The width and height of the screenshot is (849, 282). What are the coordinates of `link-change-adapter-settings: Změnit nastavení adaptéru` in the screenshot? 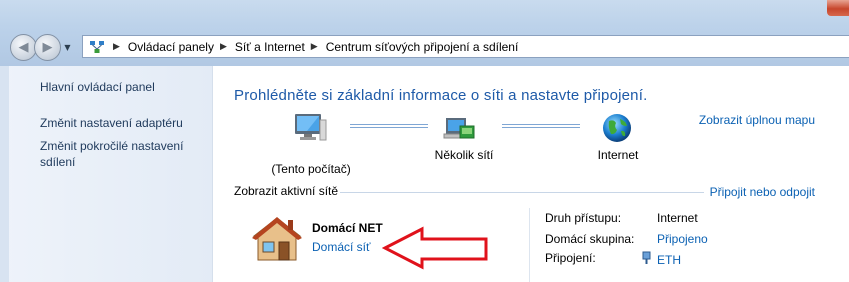 It's located at (111, 123).